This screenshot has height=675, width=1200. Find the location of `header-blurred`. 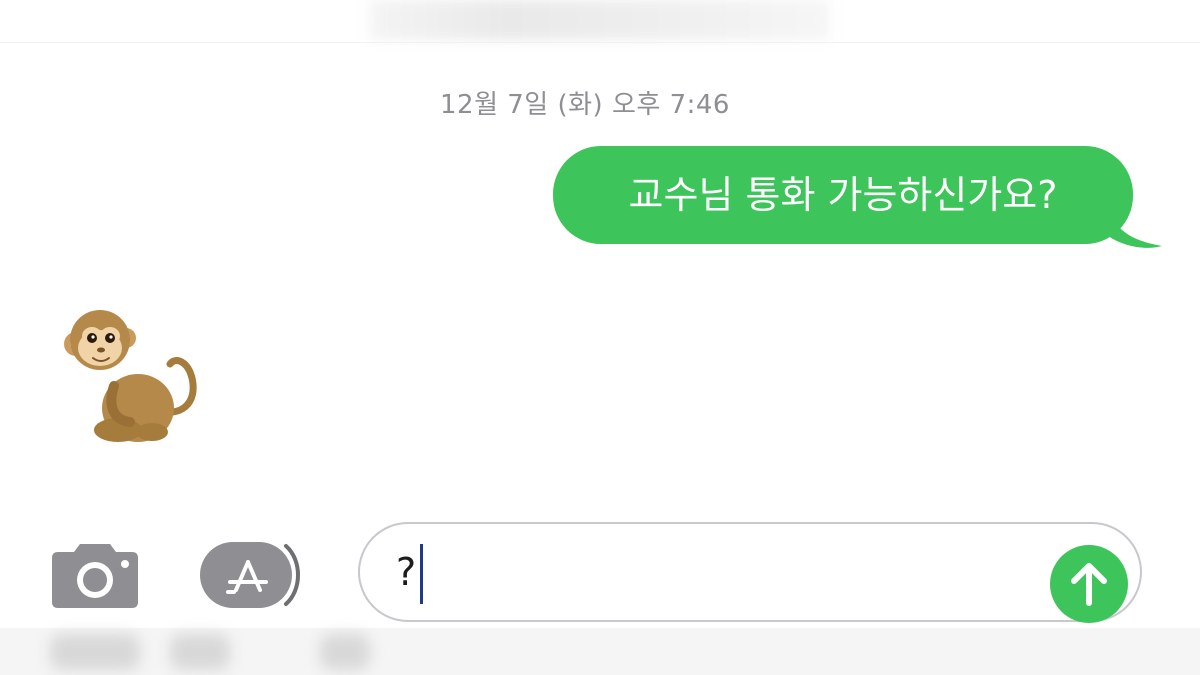

header-blurred is located at coordinates (600, 20).